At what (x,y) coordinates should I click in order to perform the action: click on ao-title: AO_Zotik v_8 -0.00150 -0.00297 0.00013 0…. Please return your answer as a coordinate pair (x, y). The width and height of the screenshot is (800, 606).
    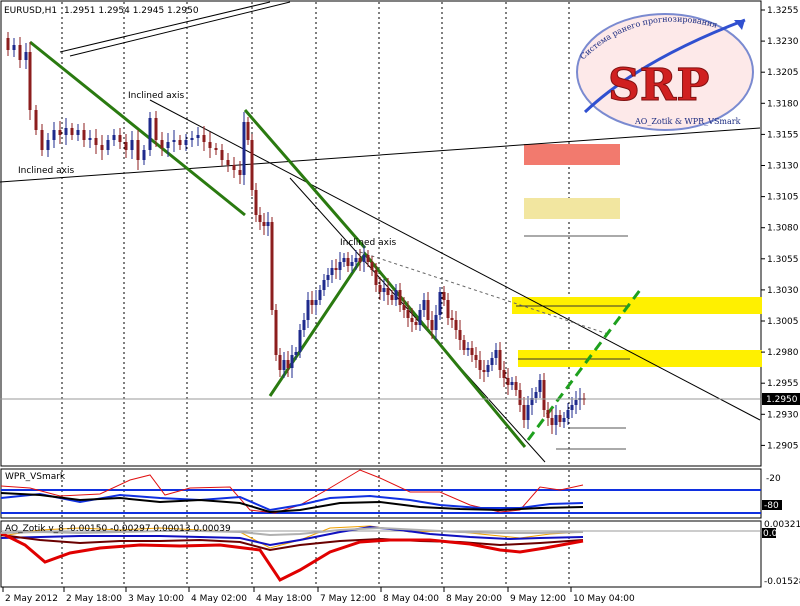
    Looking at the image, I should click on (118, 529).